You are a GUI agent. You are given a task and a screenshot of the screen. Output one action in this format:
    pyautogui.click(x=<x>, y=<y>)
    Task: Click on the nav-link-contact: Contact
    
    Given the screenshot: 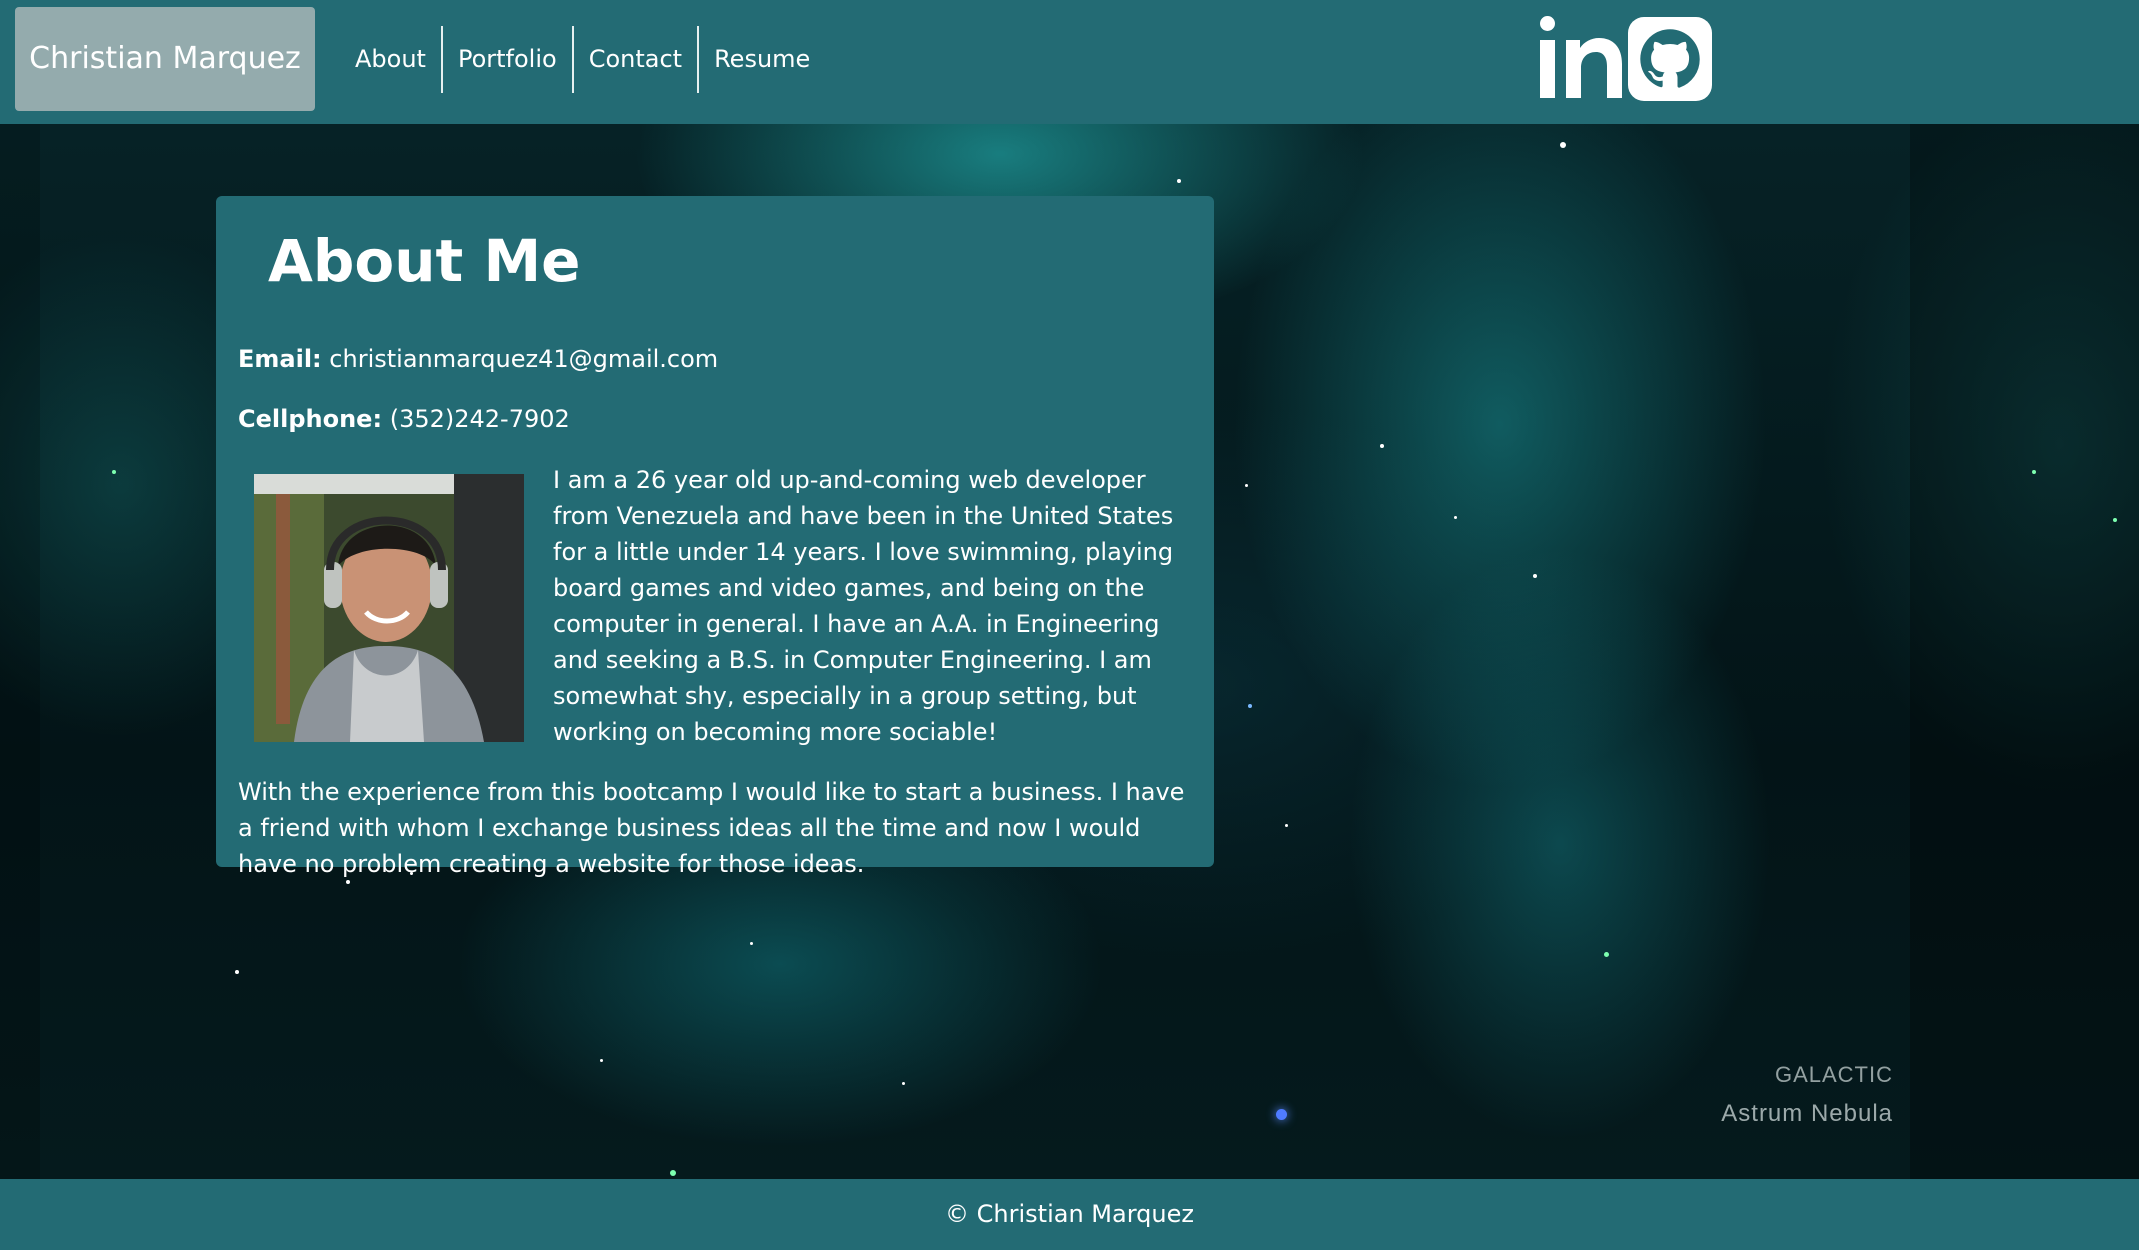 What is the action you would take?
    pyautogui.click(x=635, y=59)
    